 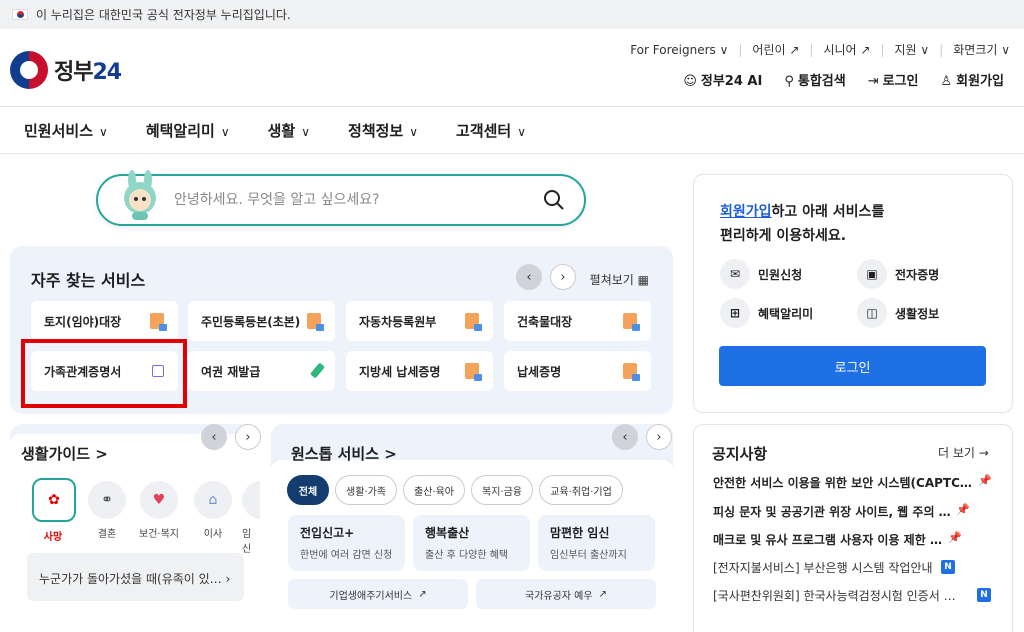 What do you see at coordinates (981, 49) in the screenshot?
I see `utility-screen-size: 화면크기 ∨` at bounding box center [981, 49].